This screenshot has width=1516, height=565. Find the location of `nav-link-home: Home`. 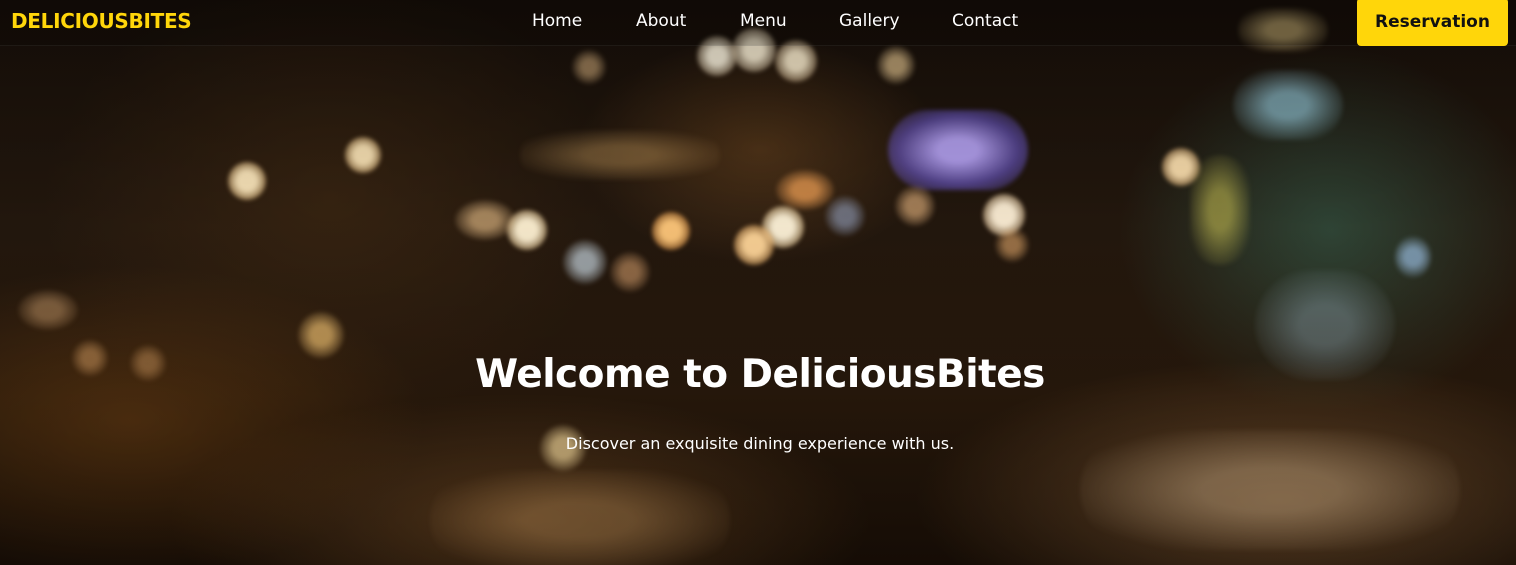

nav-link-home: Home is located at coordinates (557, 21).